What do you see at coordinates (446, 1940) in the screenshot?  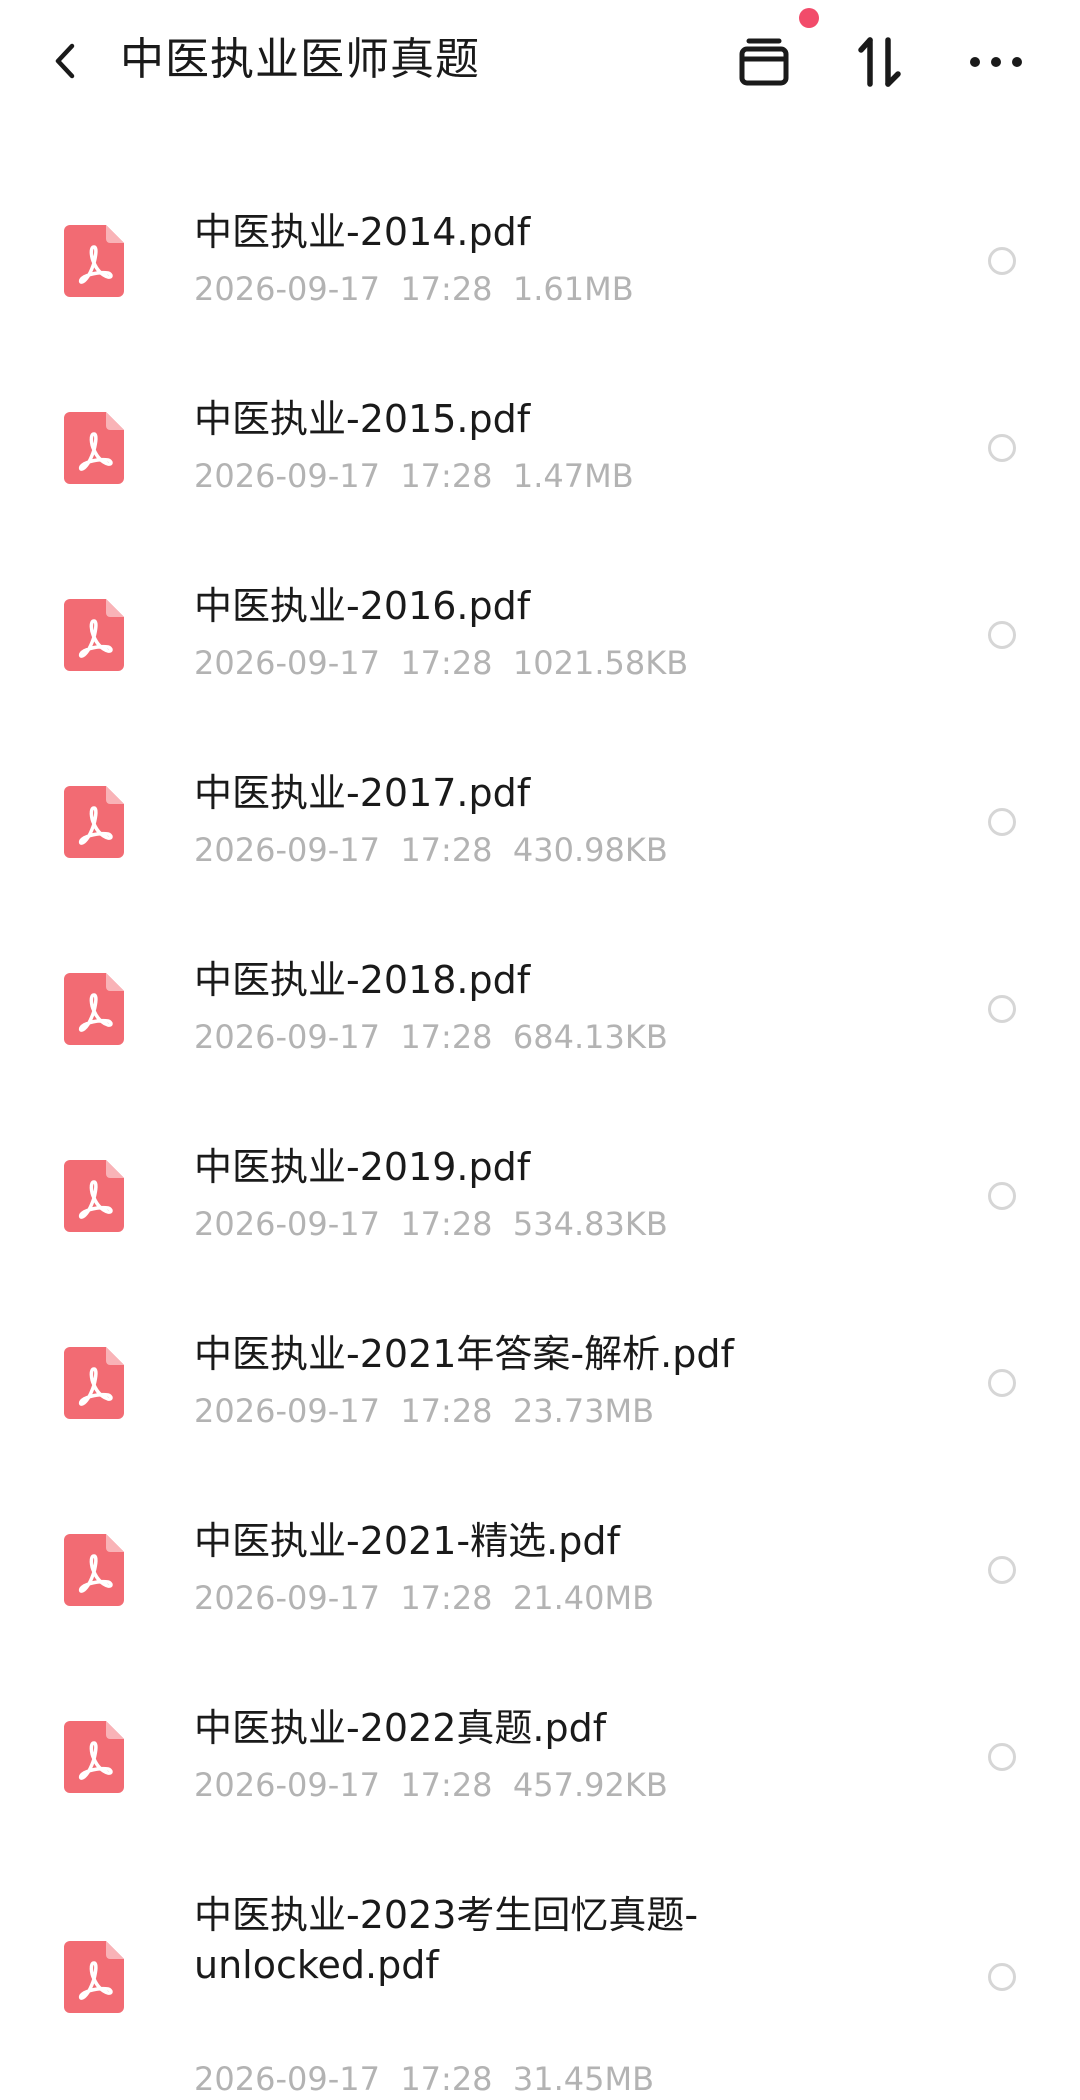 I see `file-name: 中医执业-2023考生回忆真题-unlocked.pdf` at bounding box center [446, 1940].